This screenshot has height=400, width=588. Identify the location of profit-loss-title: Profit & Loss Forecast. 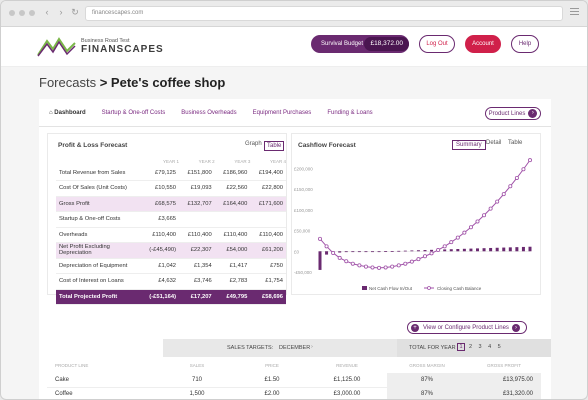
(93, 145).